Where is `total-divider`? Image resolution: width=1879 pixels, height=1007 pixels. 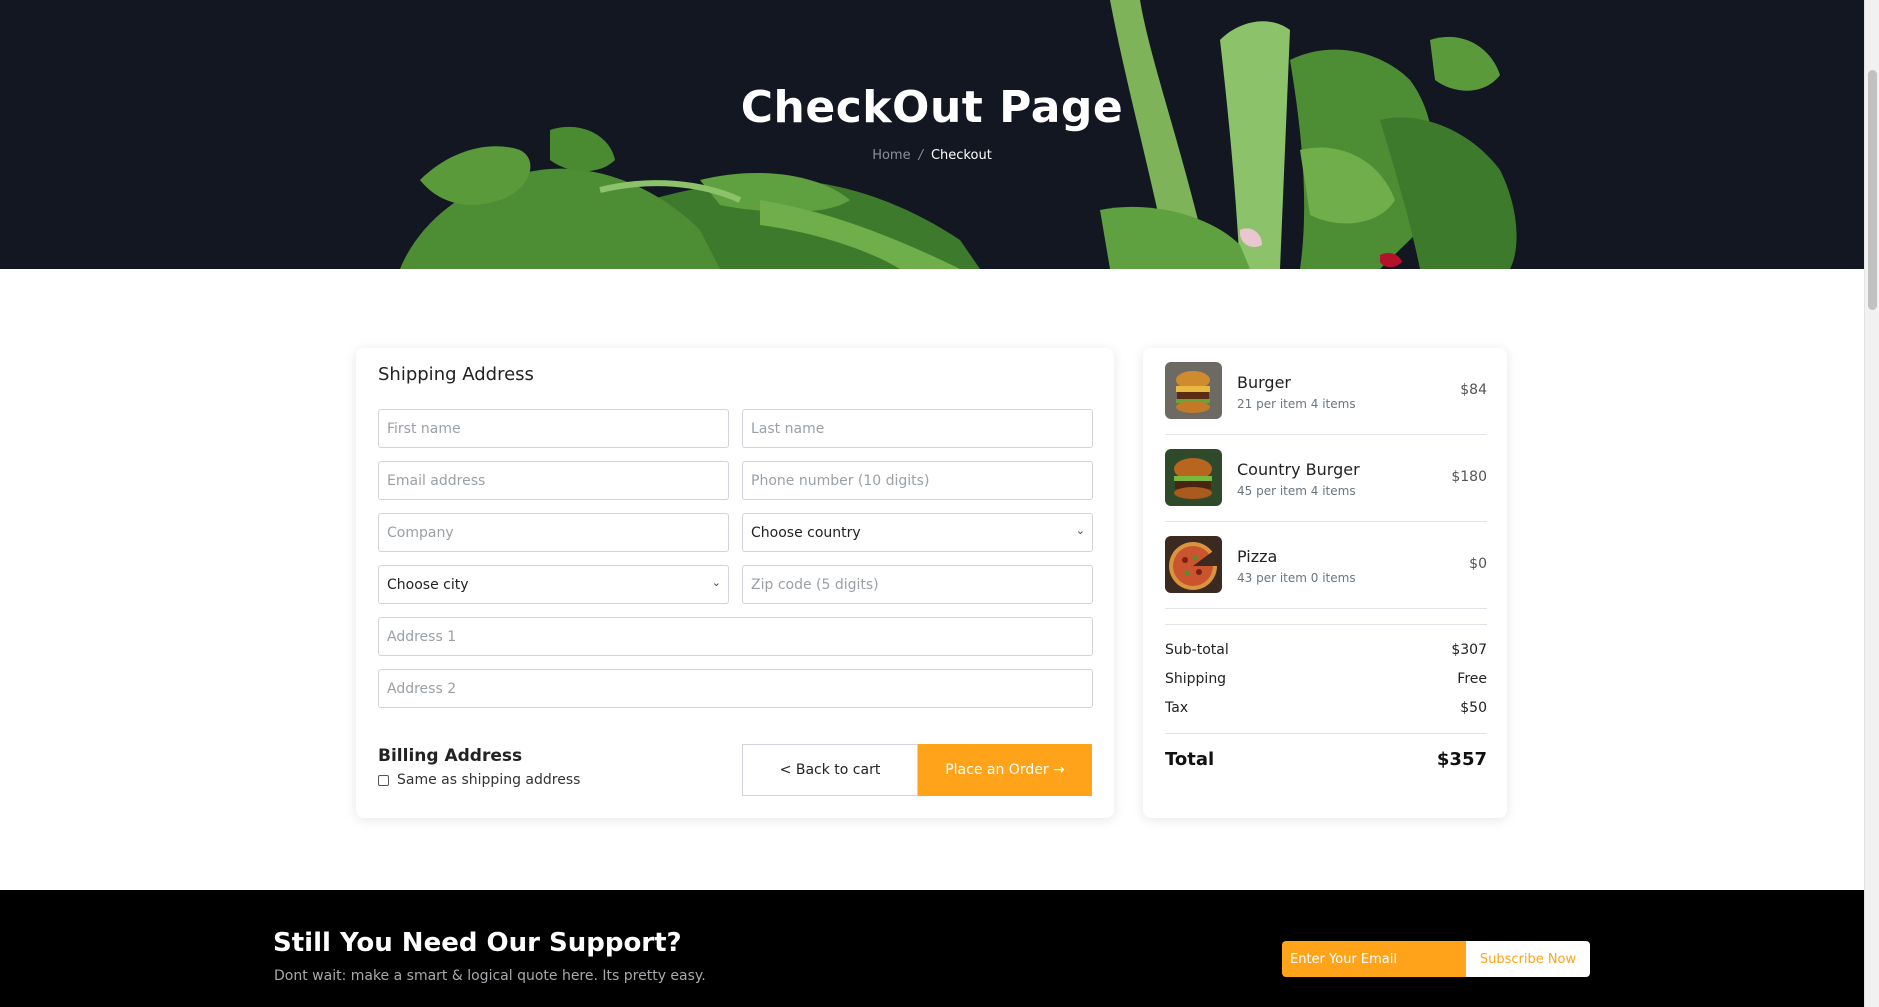 total-divider is located at coordinates (1326, 733).